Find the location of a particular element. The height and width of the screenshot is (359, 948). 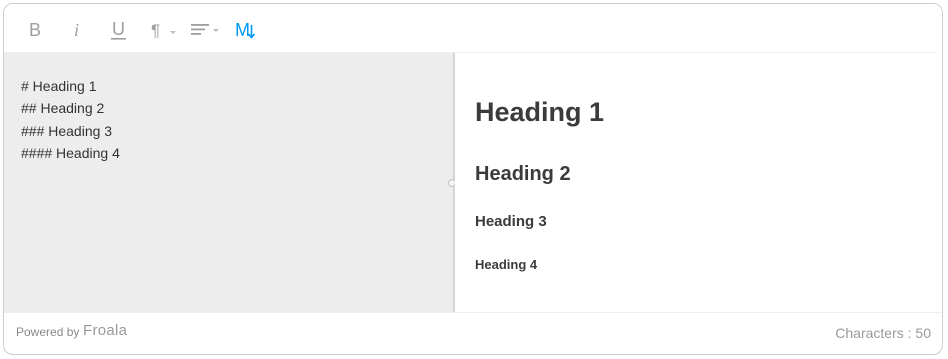

markdown-icon-glyph: M is located at coordinates (242, 30).